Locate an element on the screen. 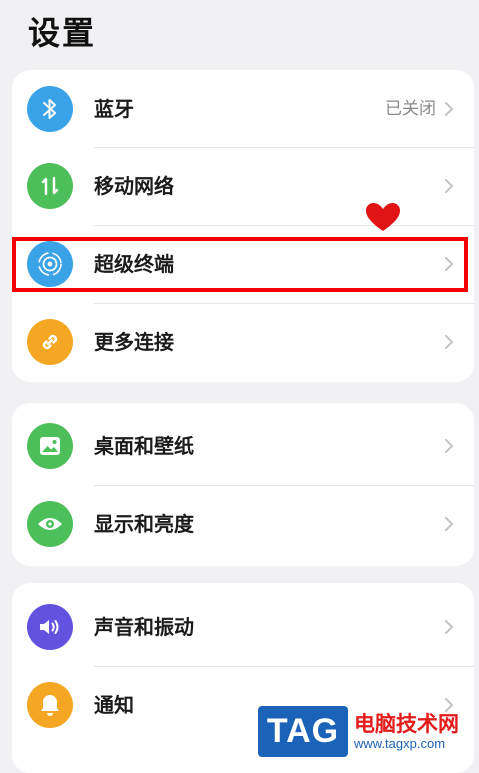 The height and width of the screenshot is (773, 479). settings-item-more-connections: 更多连接 is located at coordinates (243, 342).